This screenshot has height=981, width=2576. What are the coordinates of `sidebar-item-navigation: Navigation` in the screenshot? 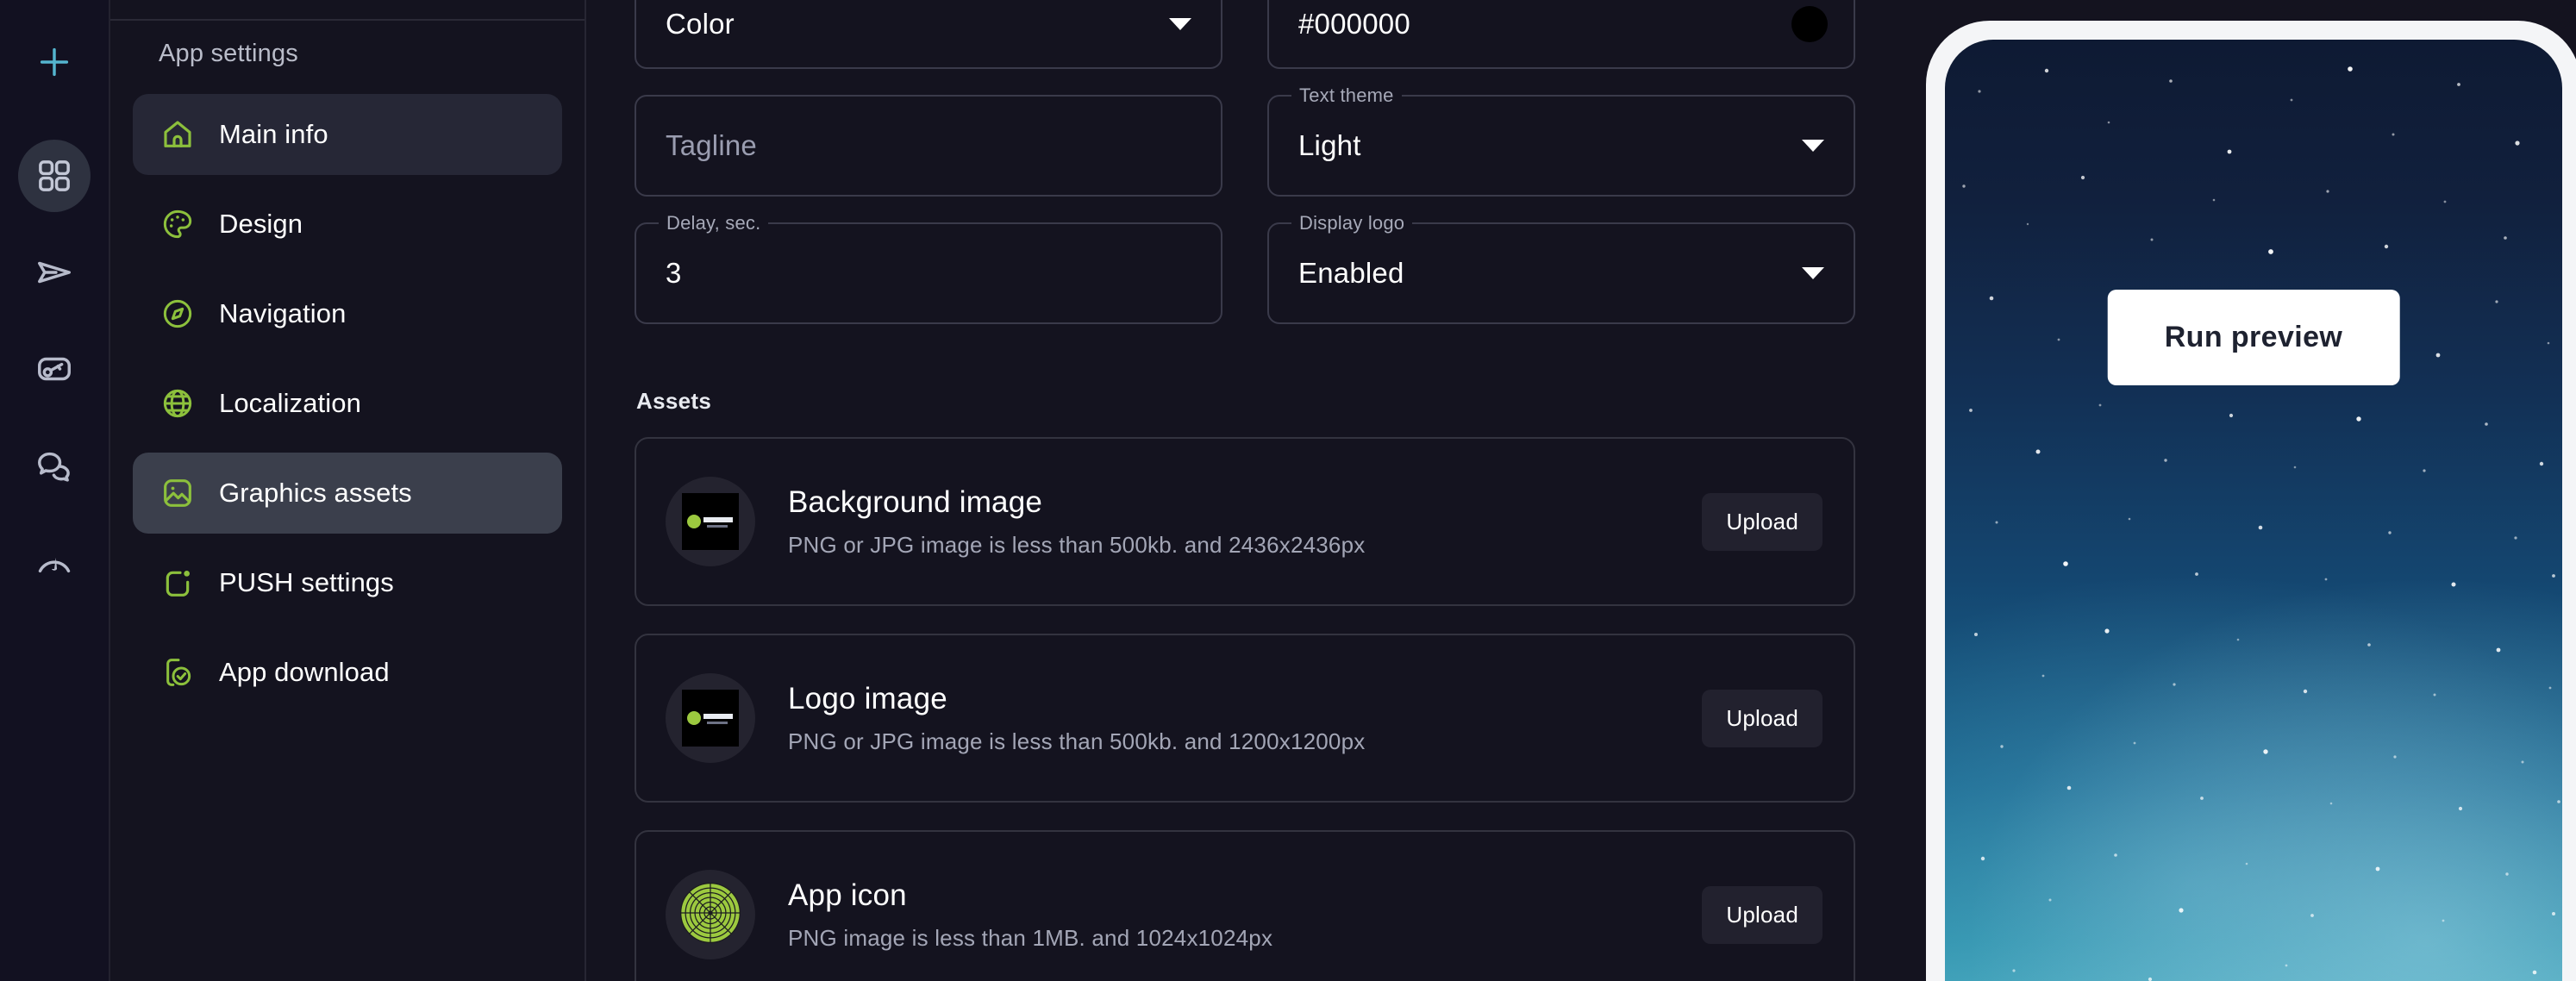 It's located at (347, 313).